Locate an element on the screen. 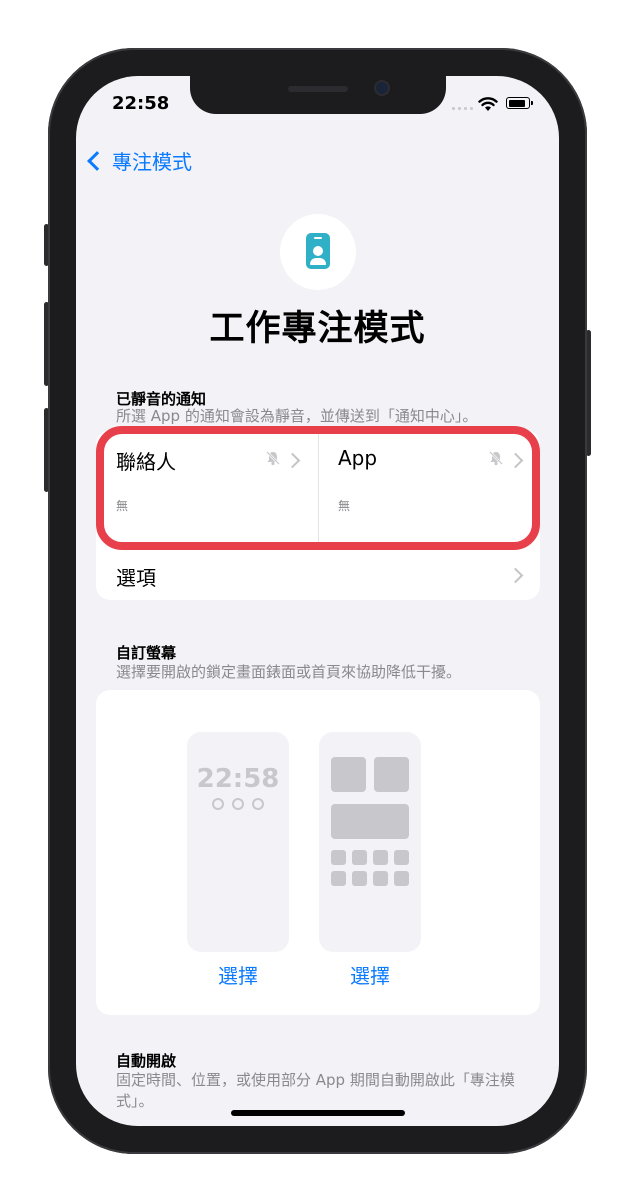 This screenshot has height=1200, width=635. chevron-right-icon is located at coordinates (515, 575).